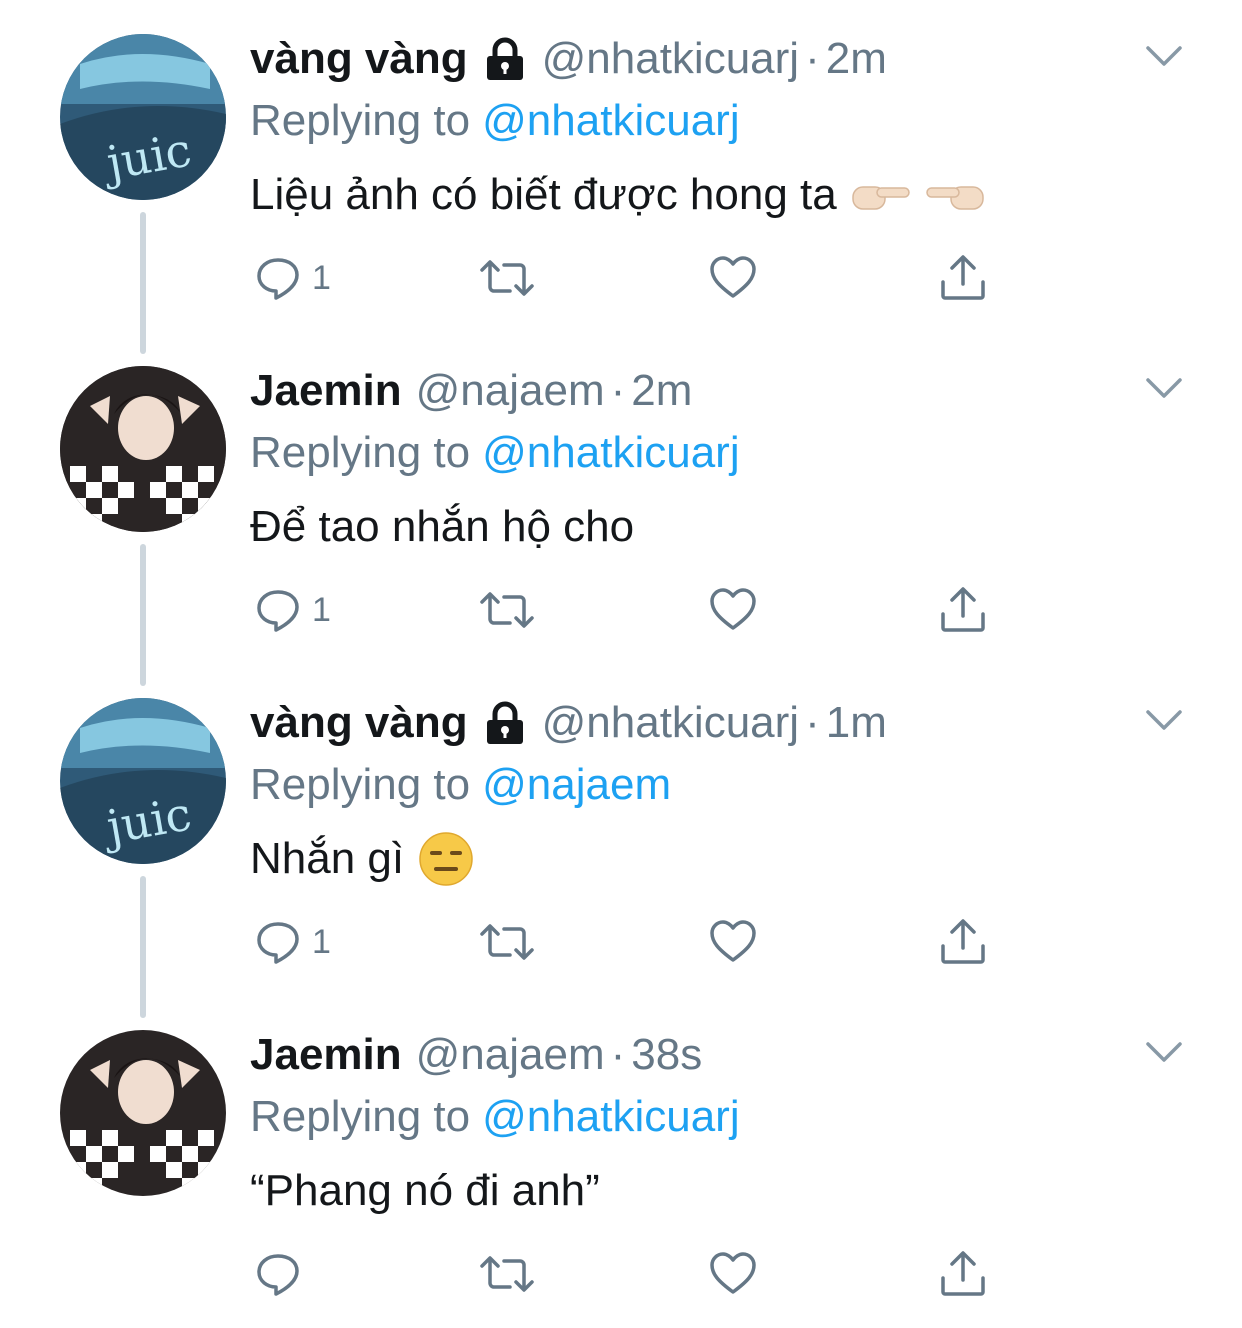  I want to click on tweet-actions, so click(630, 1274).